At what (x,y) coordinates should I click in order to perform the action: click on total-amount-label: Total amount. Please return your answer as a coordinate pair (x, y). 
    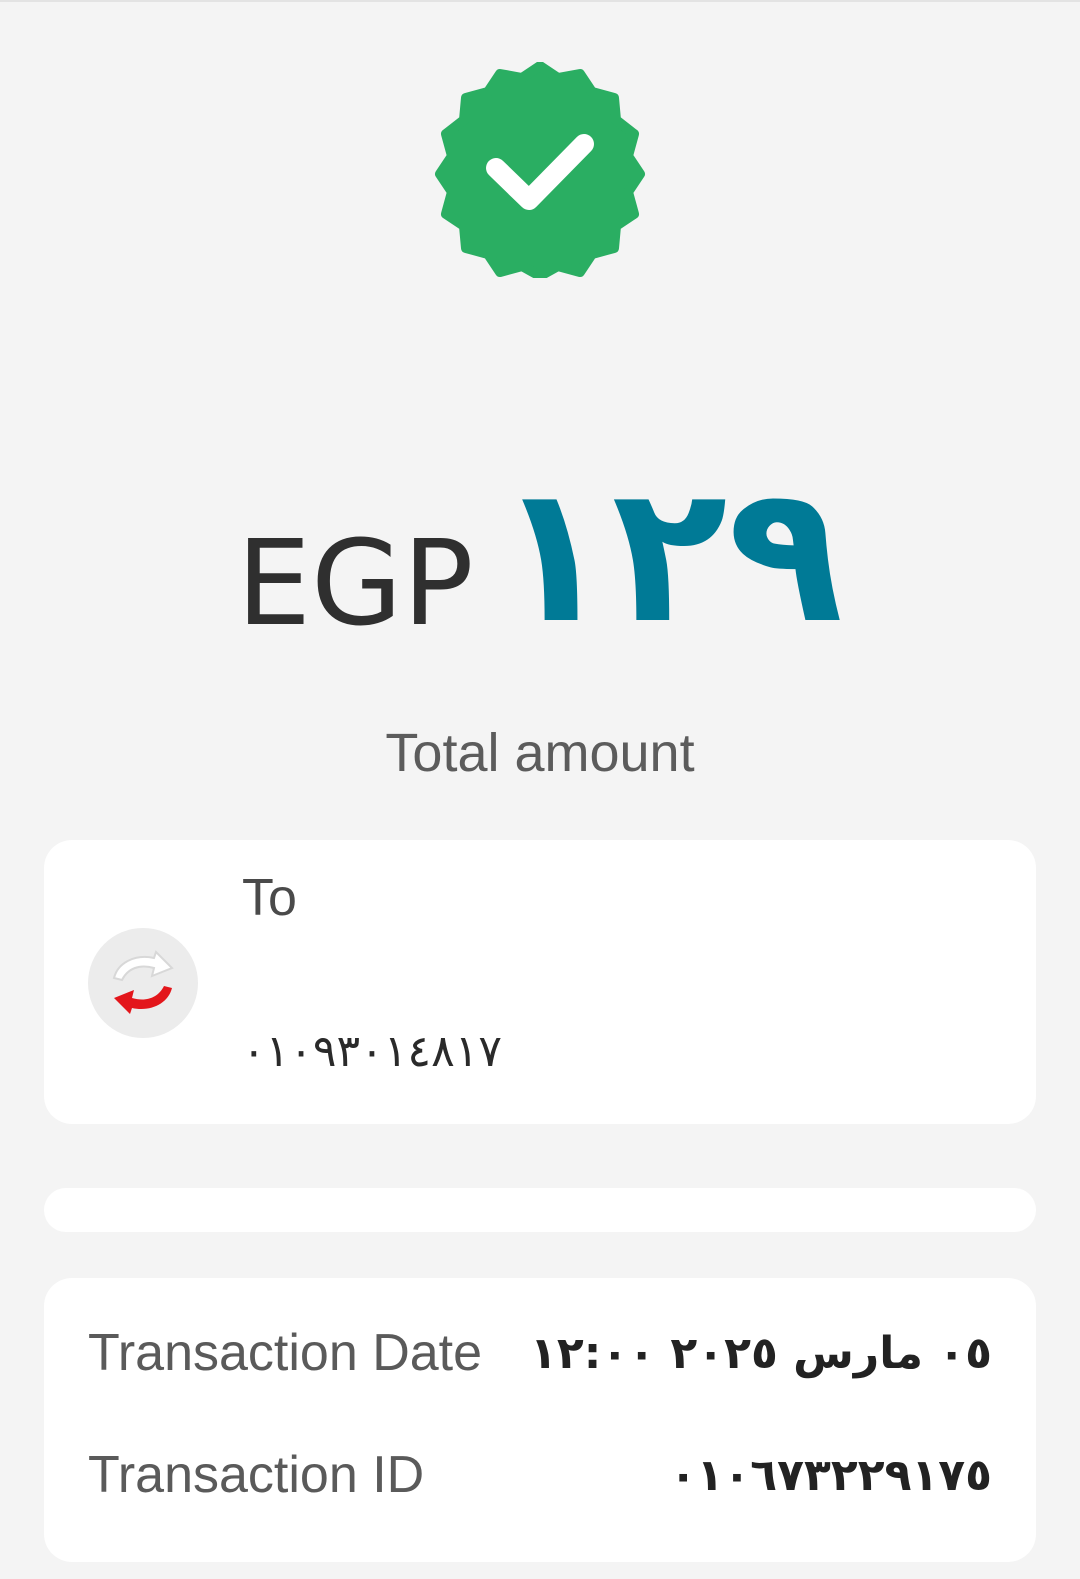
    Looking at the image, I should click on (540, 753).